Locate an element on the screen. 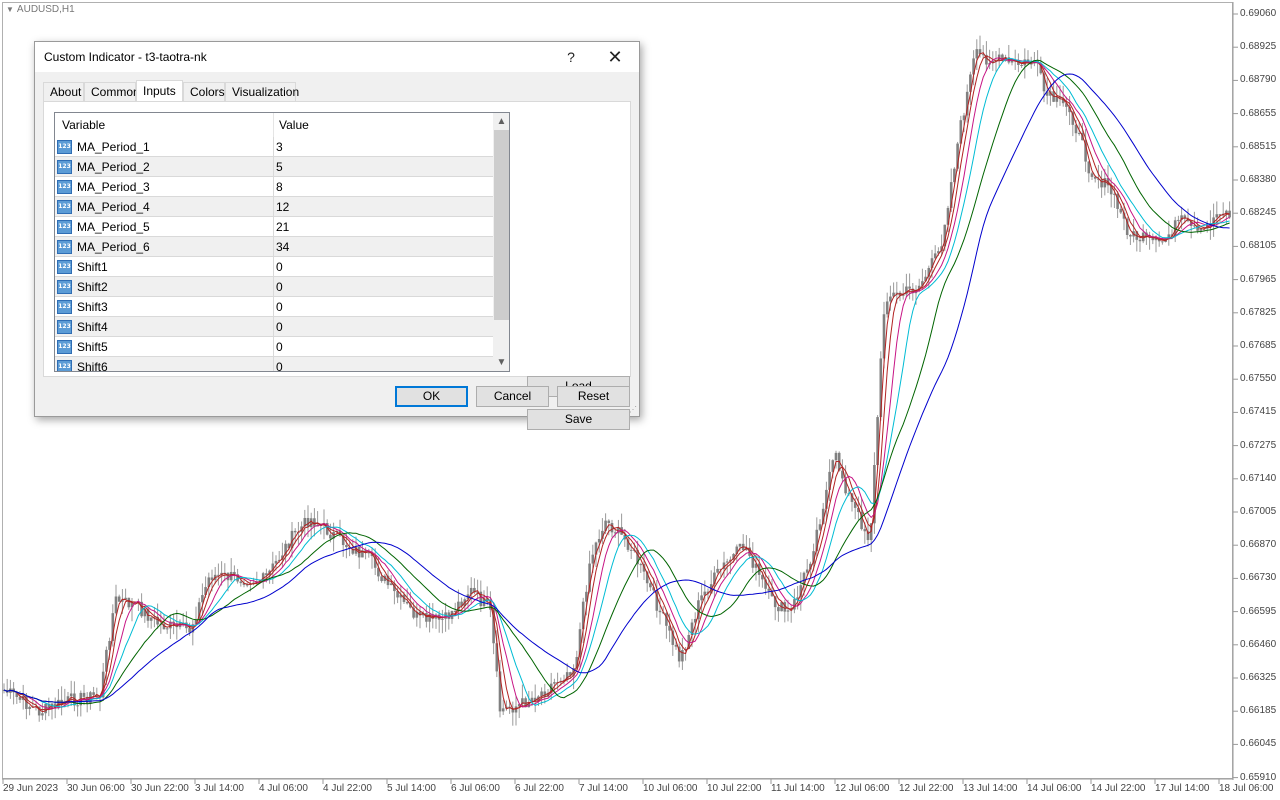 Image resolution: width=1280 pixels, height=800 pixels. grid-scrollbar: ▲ ▼ is located at coordinates (501, 242).